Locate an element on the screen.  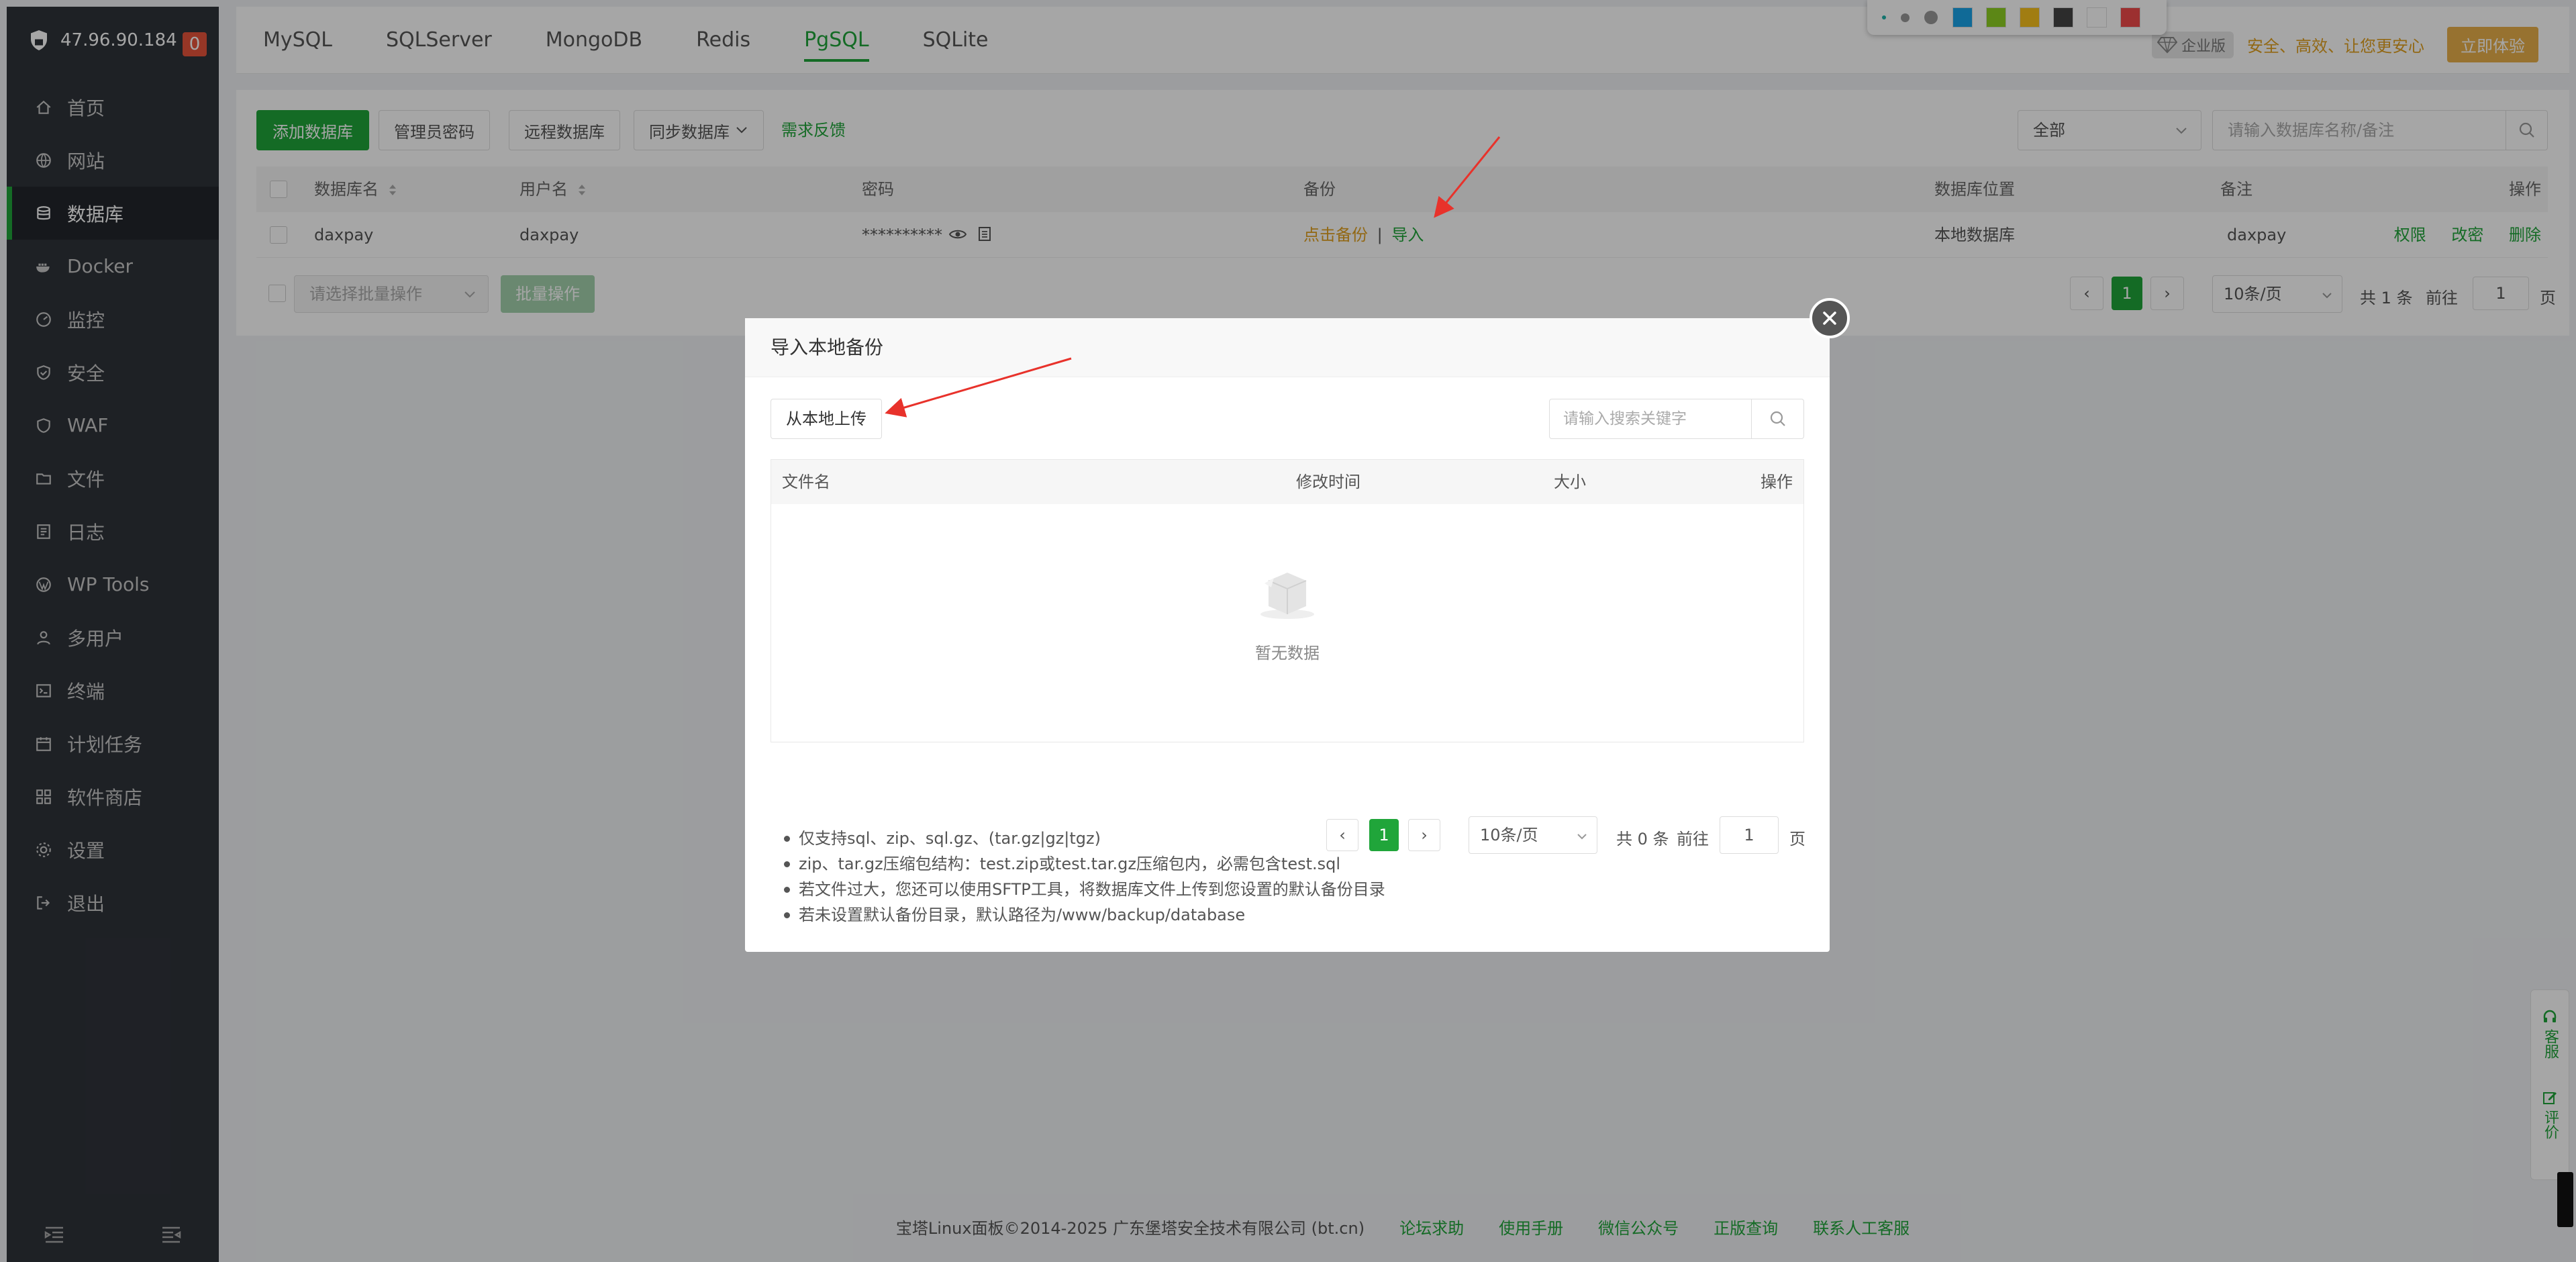
dialog-goto-label: 前往 is located at coordinates (1693, 839).